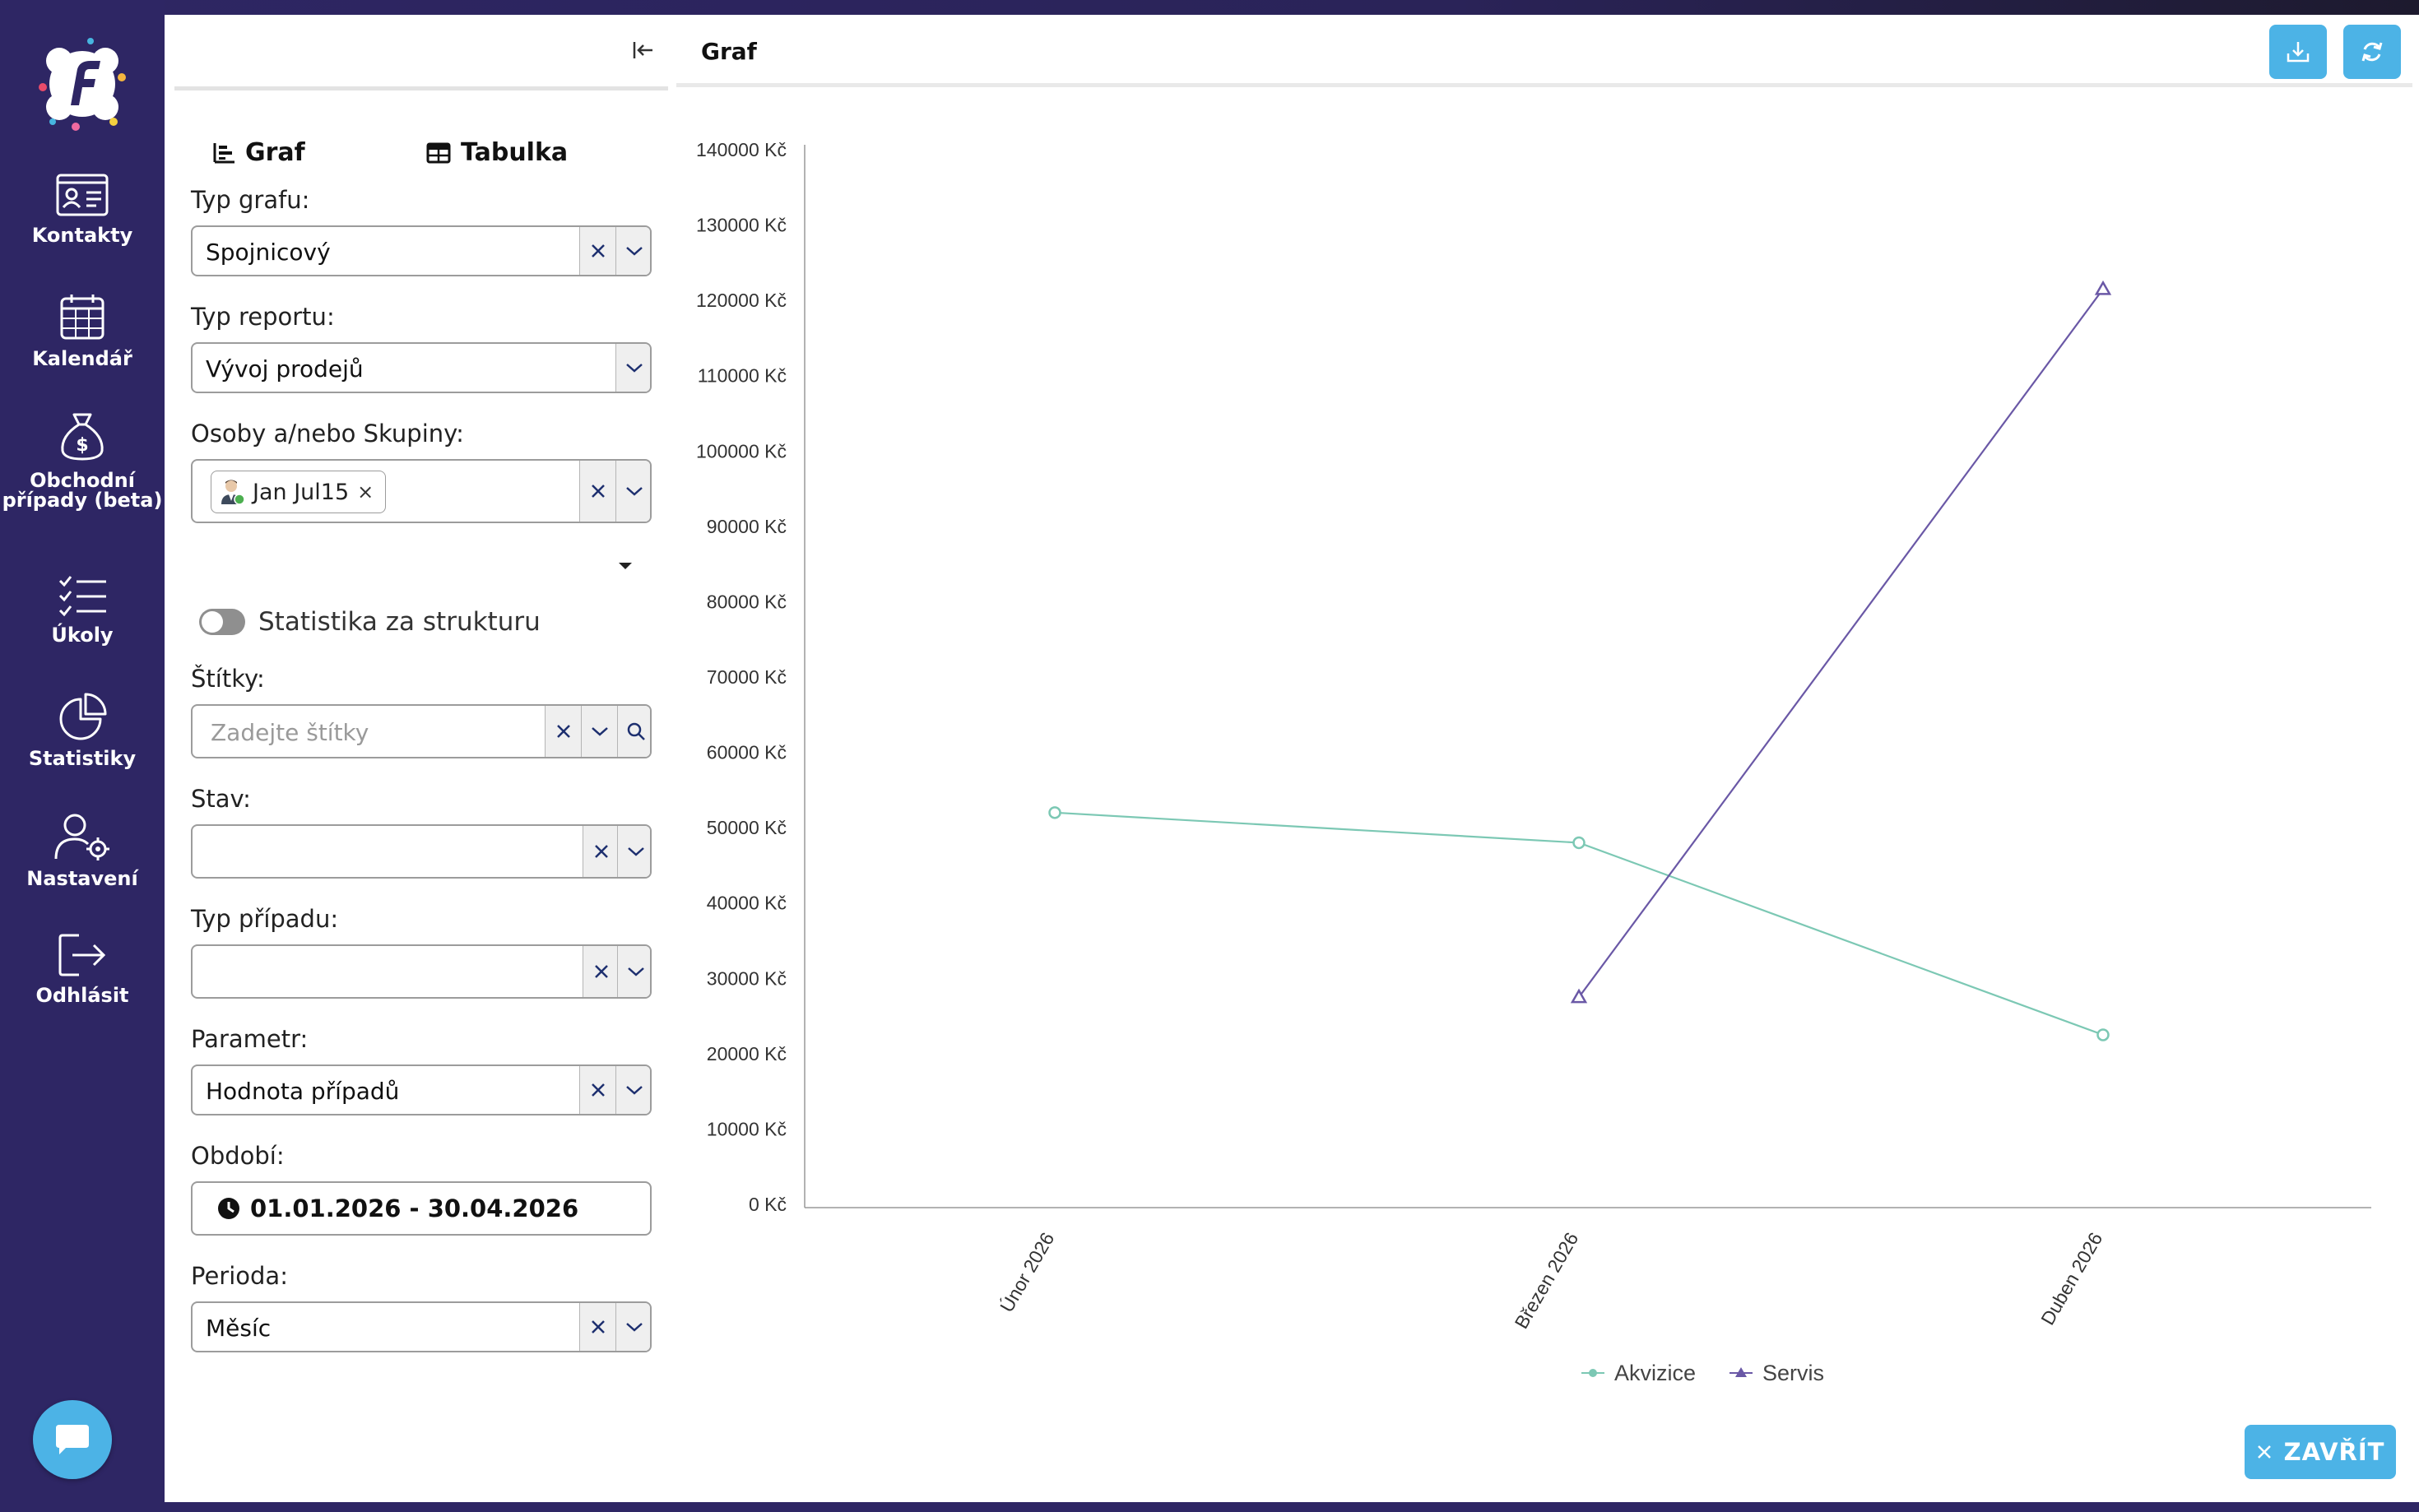 This screenshot has width=2419, height=1512. I want to click on nav-item-nastaveni: Nastavení, so click(82, 850).